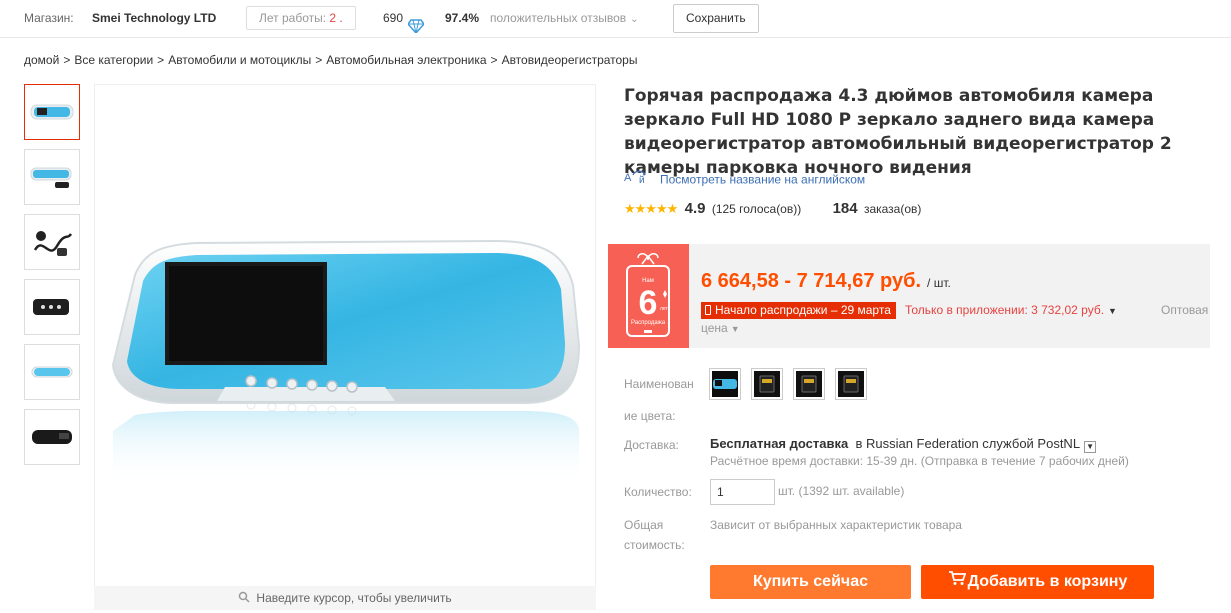  What do you see at coordinates (810, 582) in the screenshot?
I see `buy-now-button: Купить сейчас` at bounding box center [810, 582].